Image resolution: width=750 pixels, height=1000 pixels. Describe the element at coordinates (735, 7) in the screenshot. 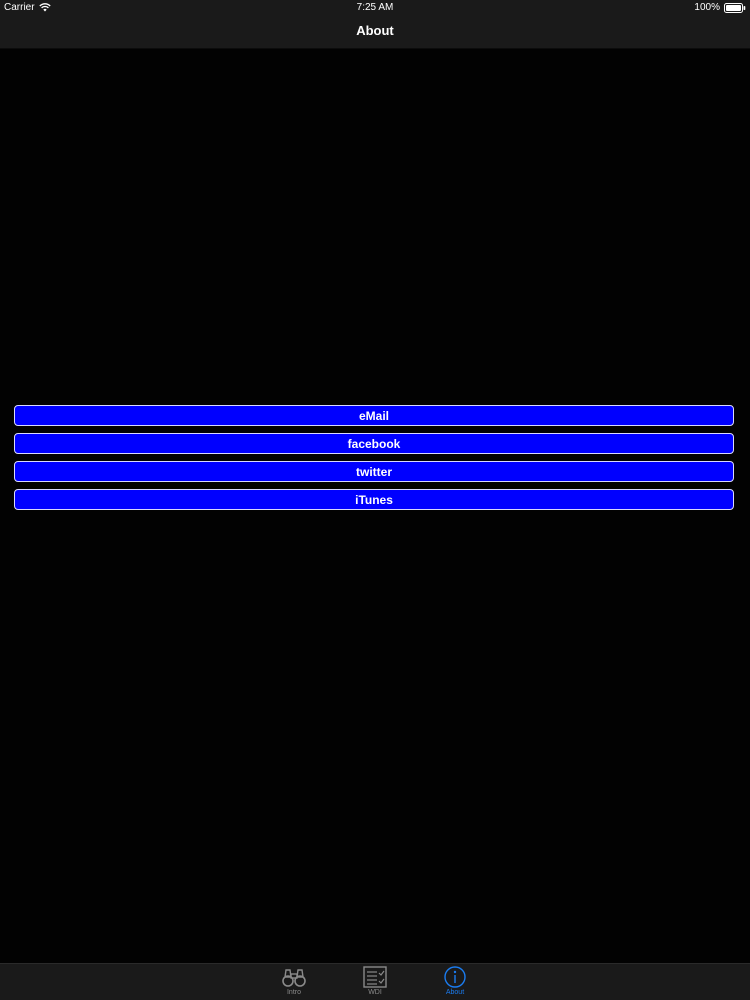

I see `battery-icon` at that location.